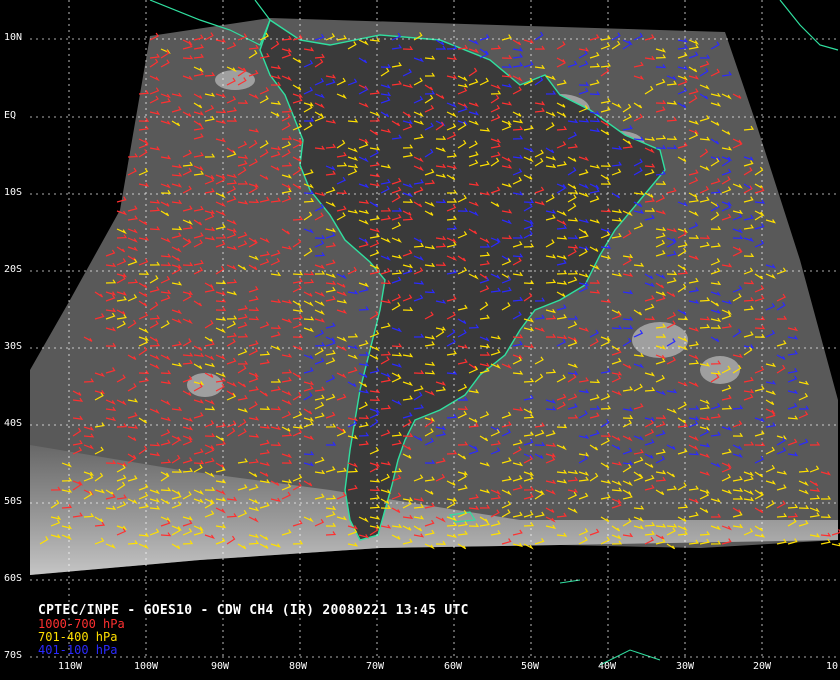  What do you see at coordinates (13, 423) in the screenshot?
I see `lat-label: 40S` at bounding box center [13, 423].